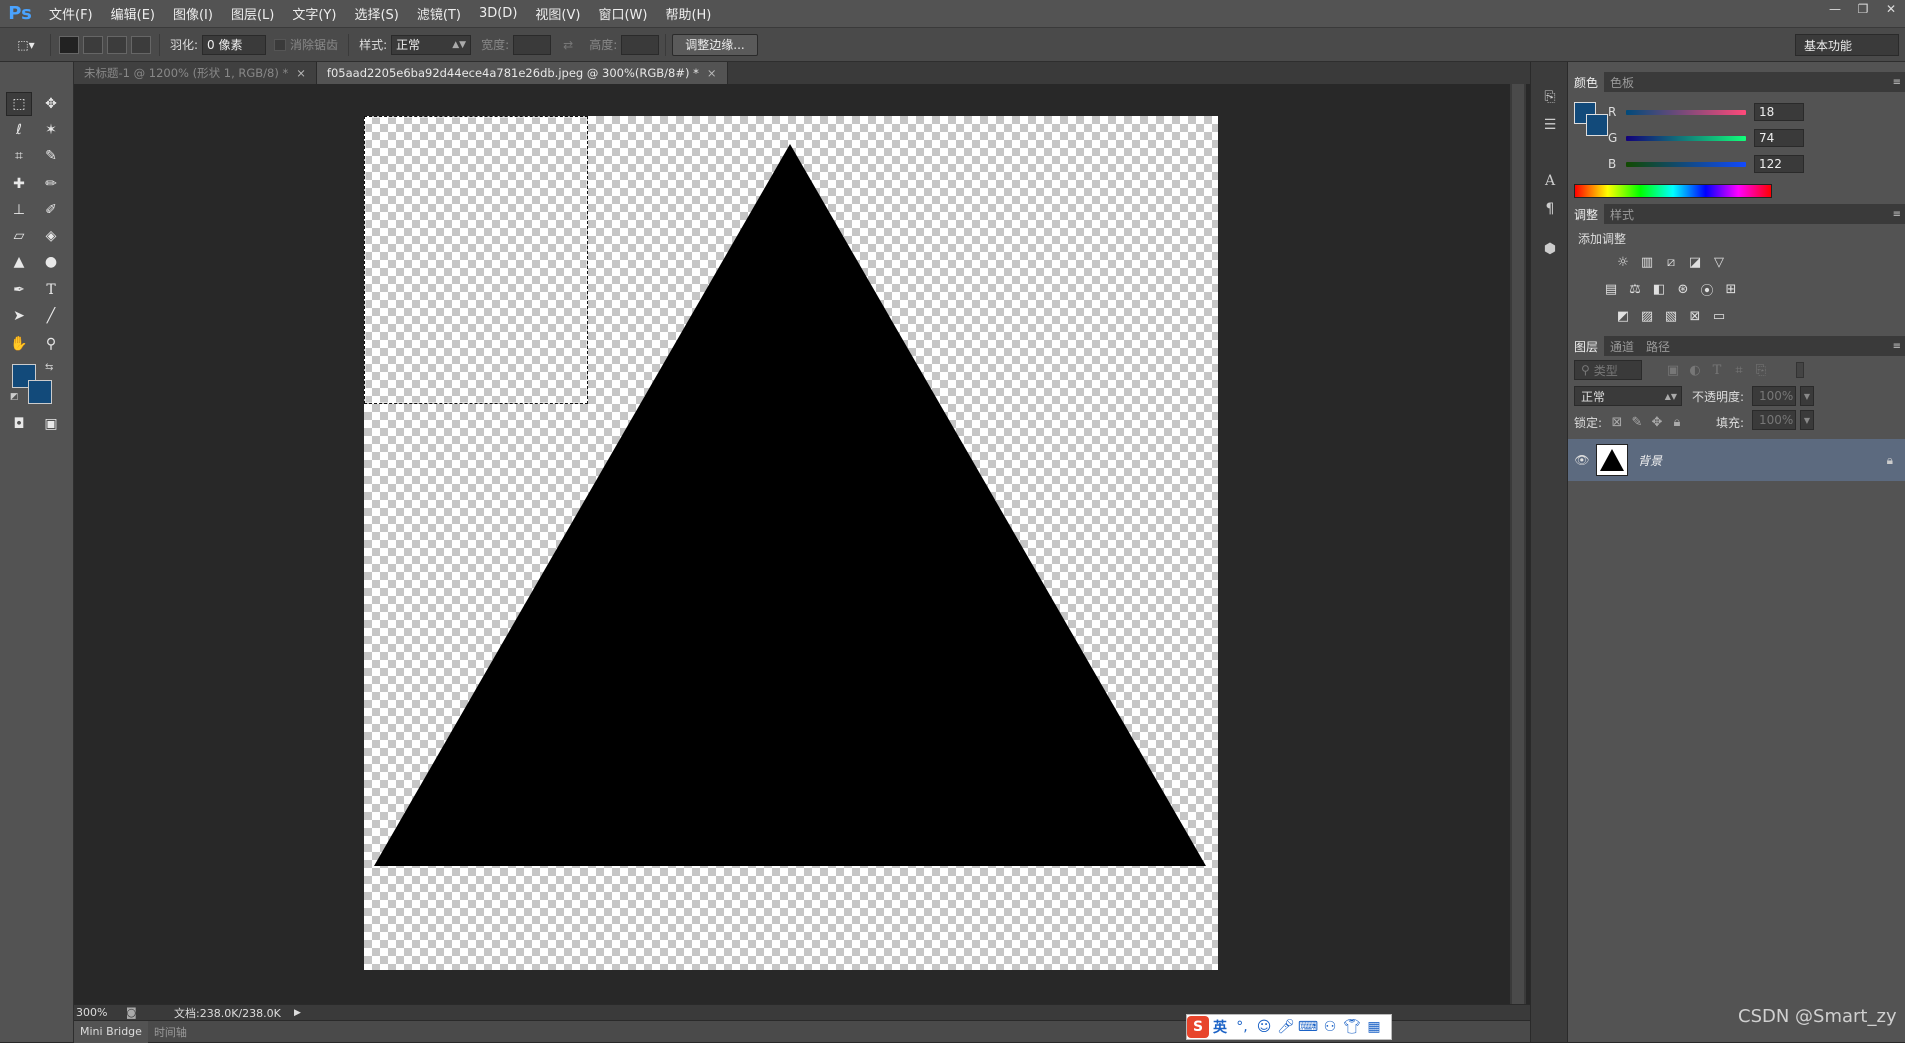  I want to click on posterize-adjustment-icon: ▨, so click(1647, 316).